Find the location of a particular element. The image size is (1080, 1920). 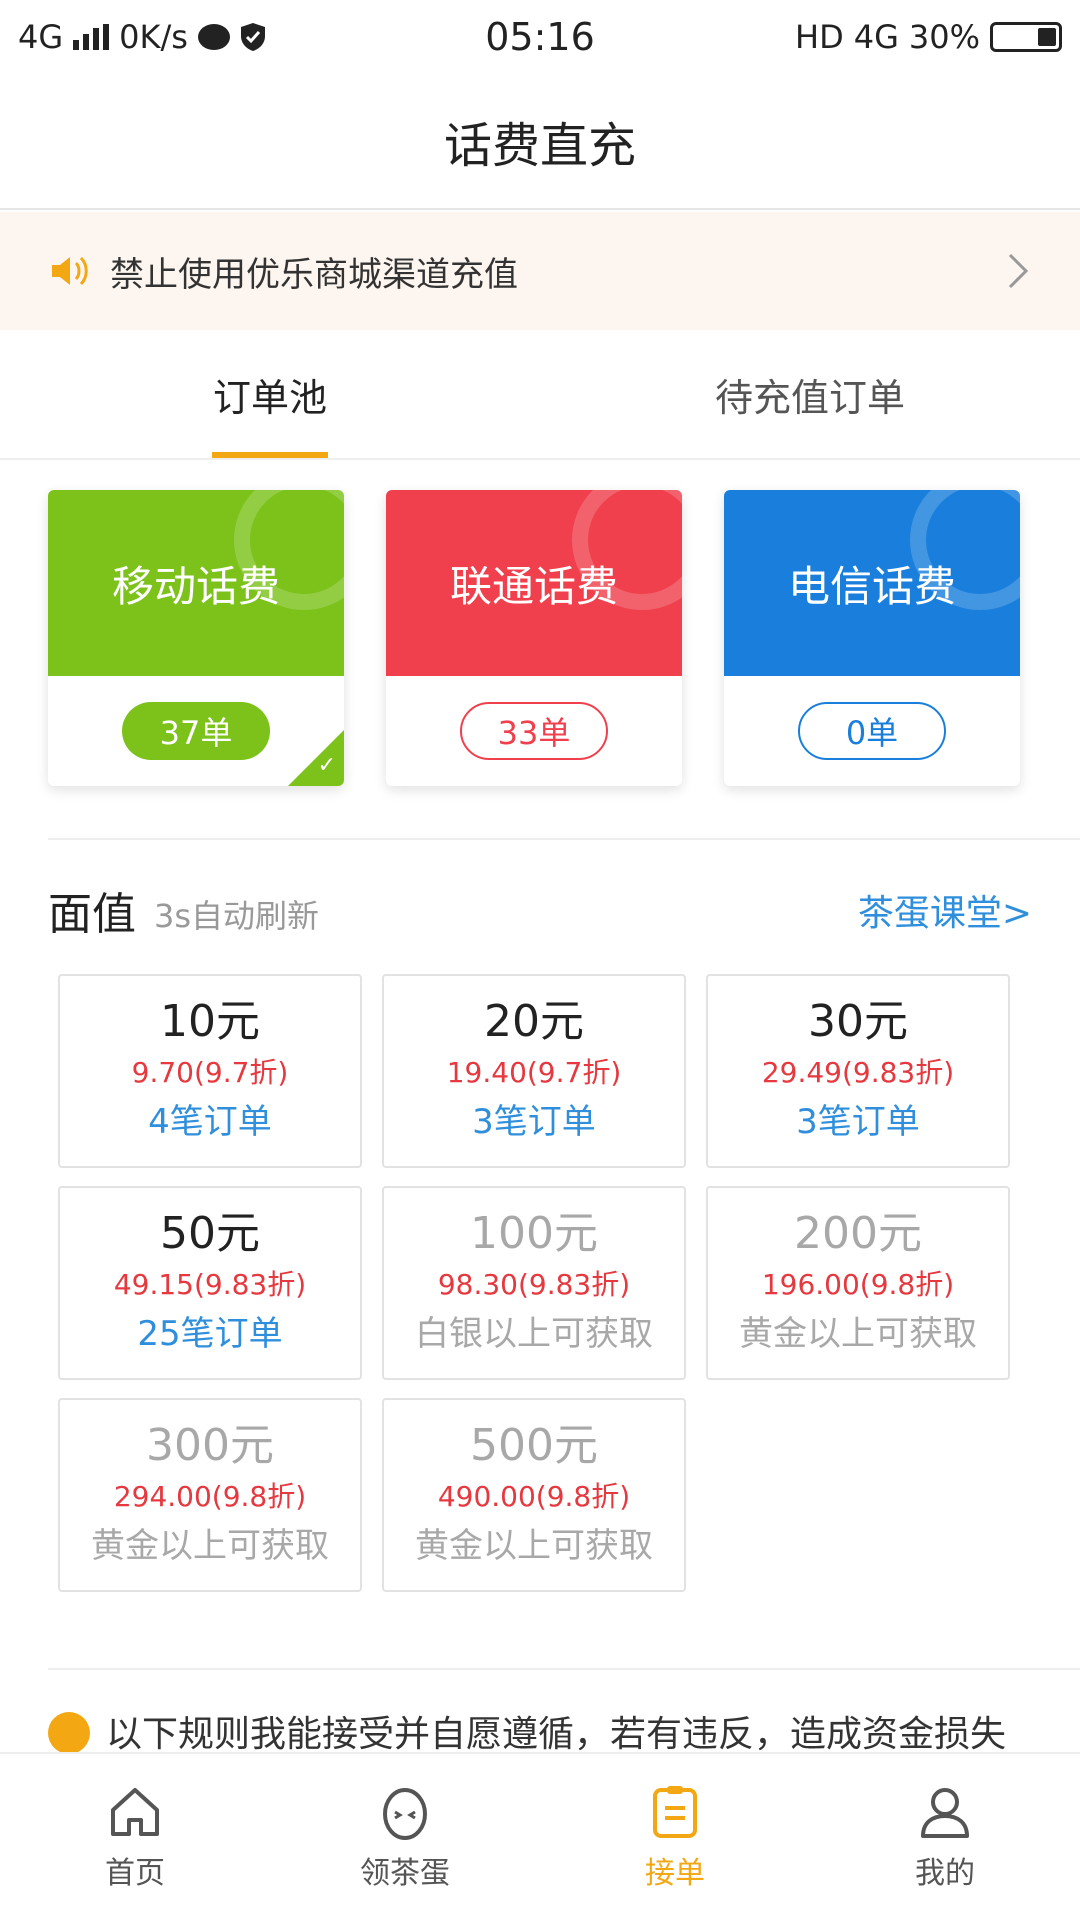

tile-price: 49.15(9.83折) is located at coordinates (210, 1284).